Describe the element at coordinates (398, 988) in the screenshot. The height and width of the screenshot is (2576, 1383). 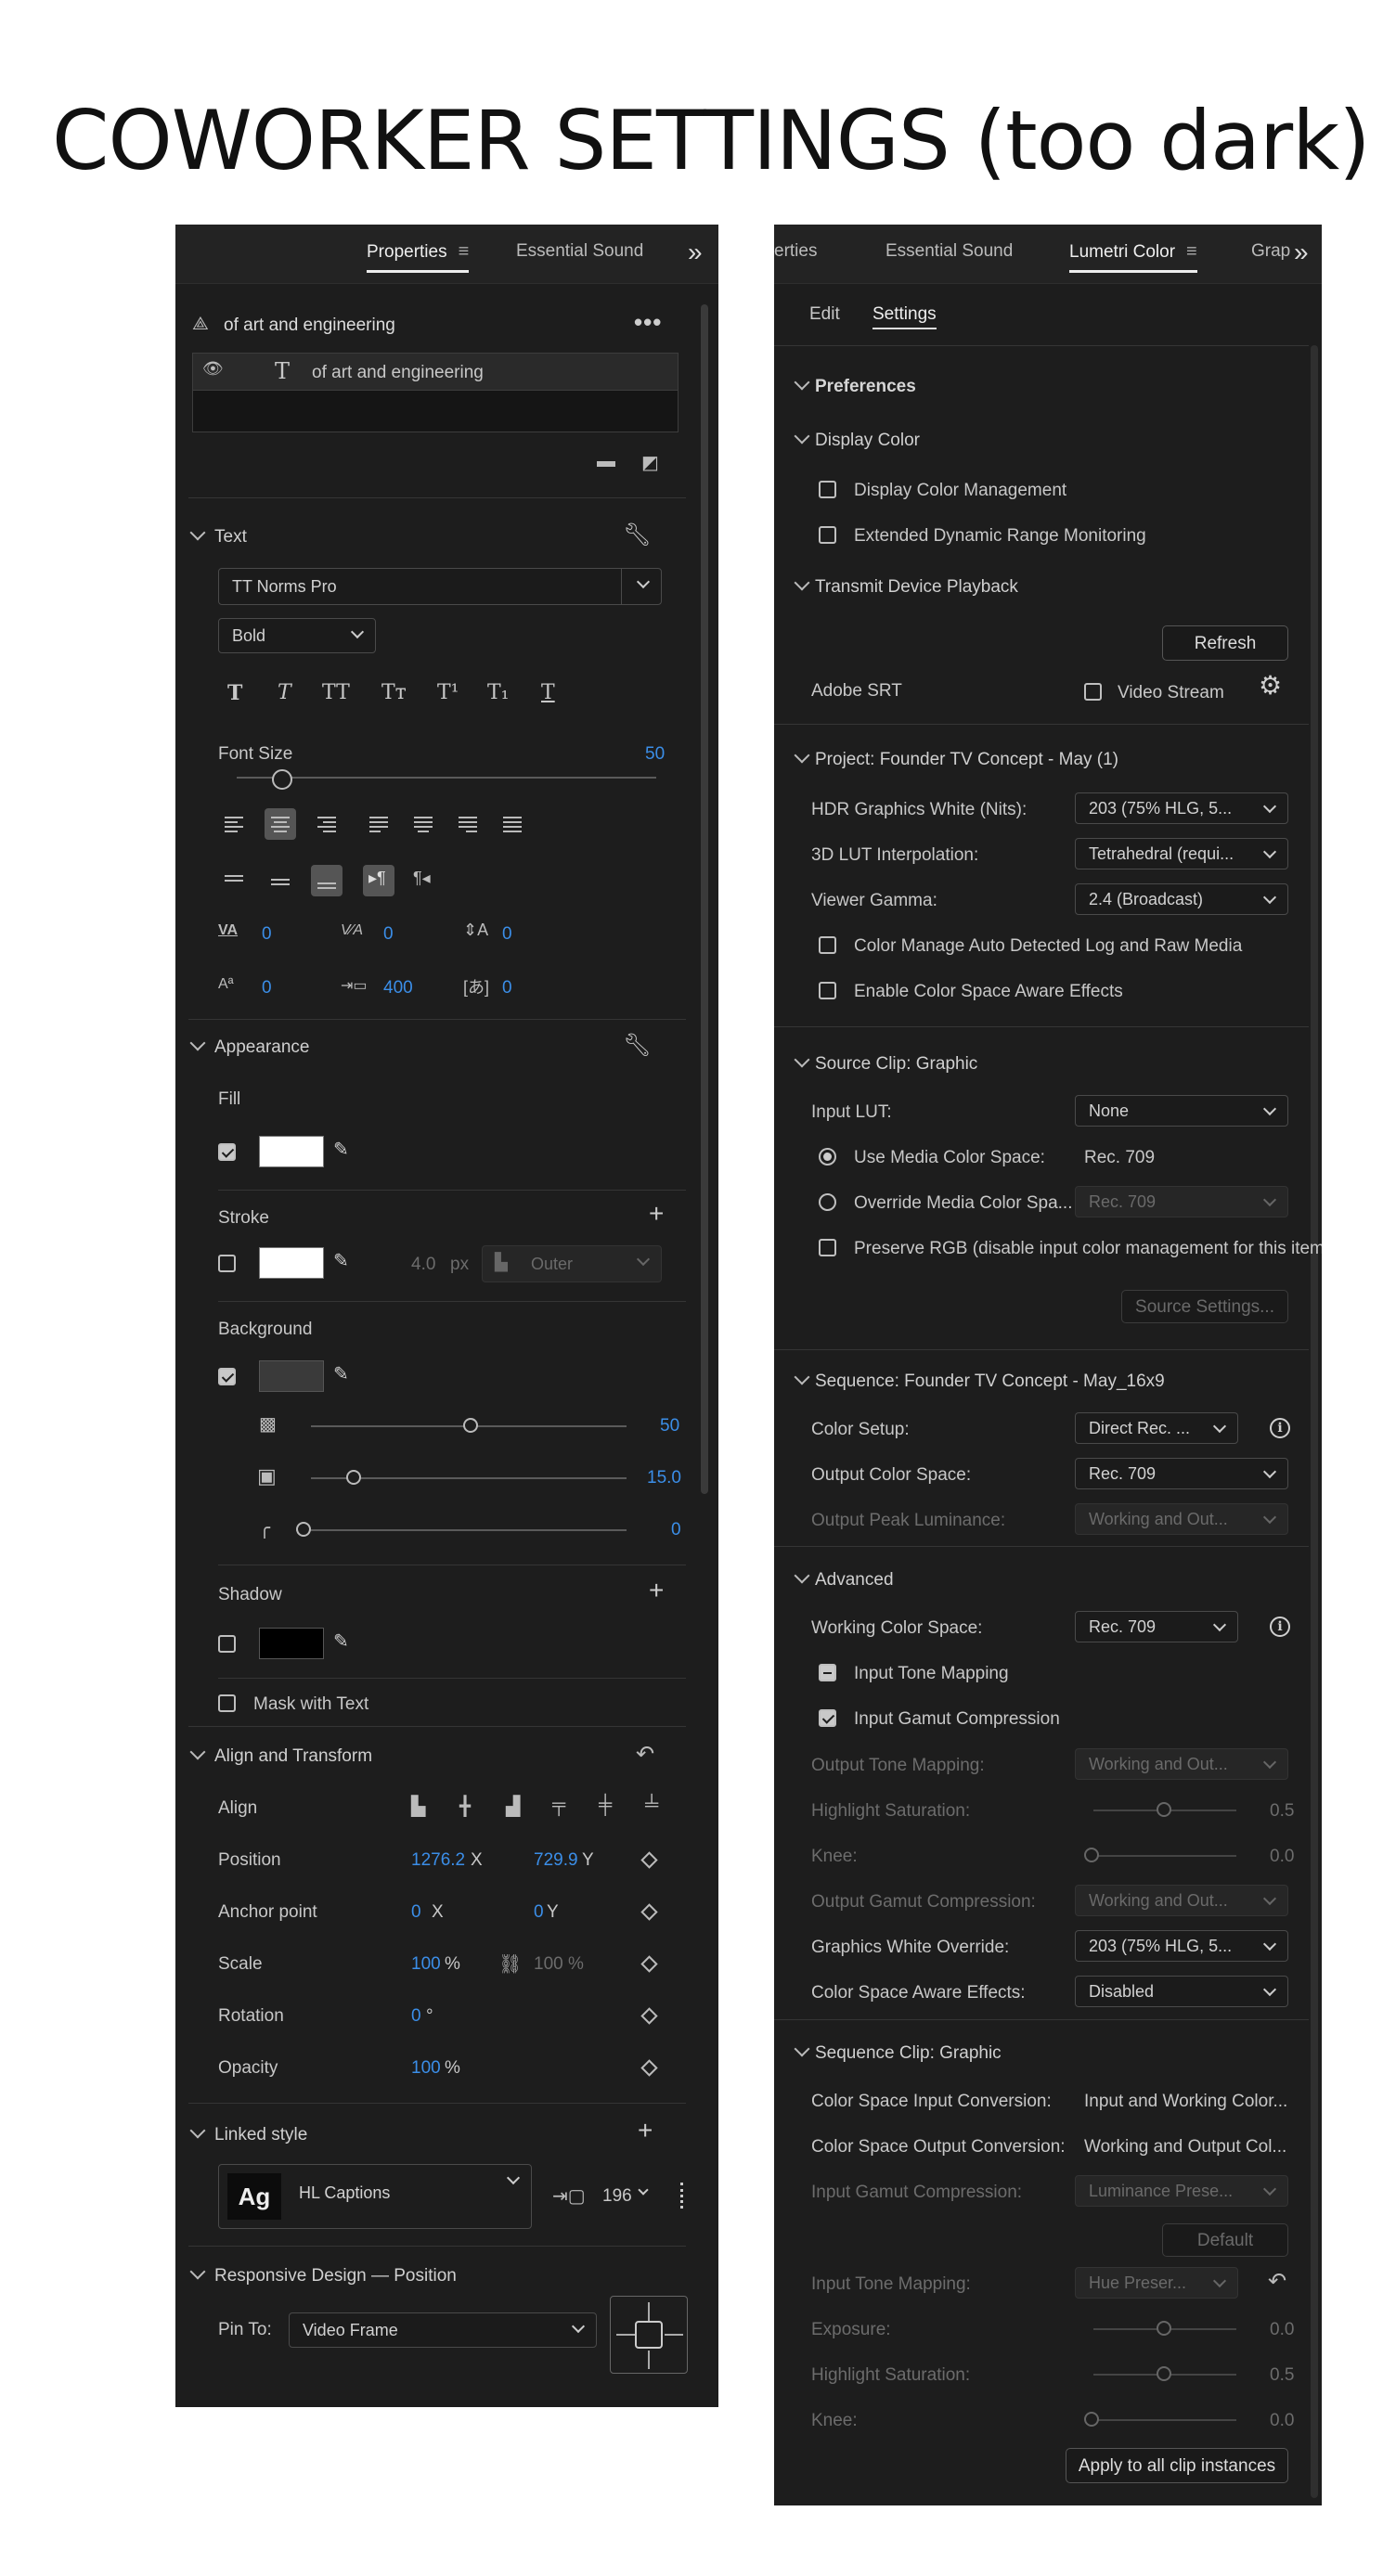
I see `tab-width-value: 400` at that location.